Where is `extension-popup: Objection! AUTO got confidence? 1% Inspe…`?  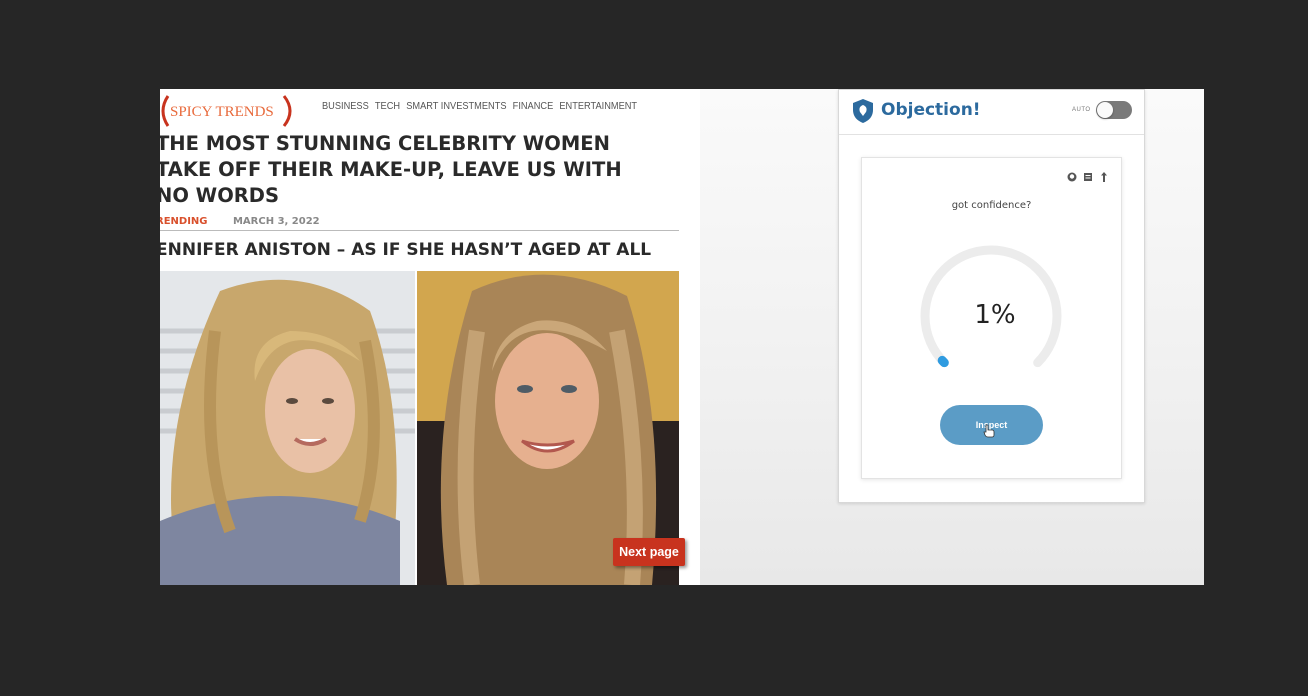 extension-popup: Objection! AUTO got confidence? 1% Inspe… is located at coordinates (991, 296).